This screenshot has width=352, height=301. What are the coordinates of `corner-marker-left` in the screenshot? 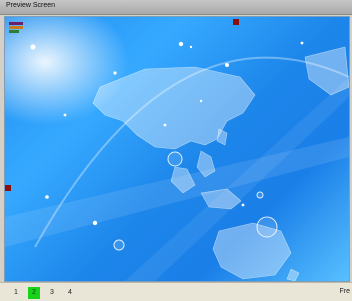 It's located at (8, 188).